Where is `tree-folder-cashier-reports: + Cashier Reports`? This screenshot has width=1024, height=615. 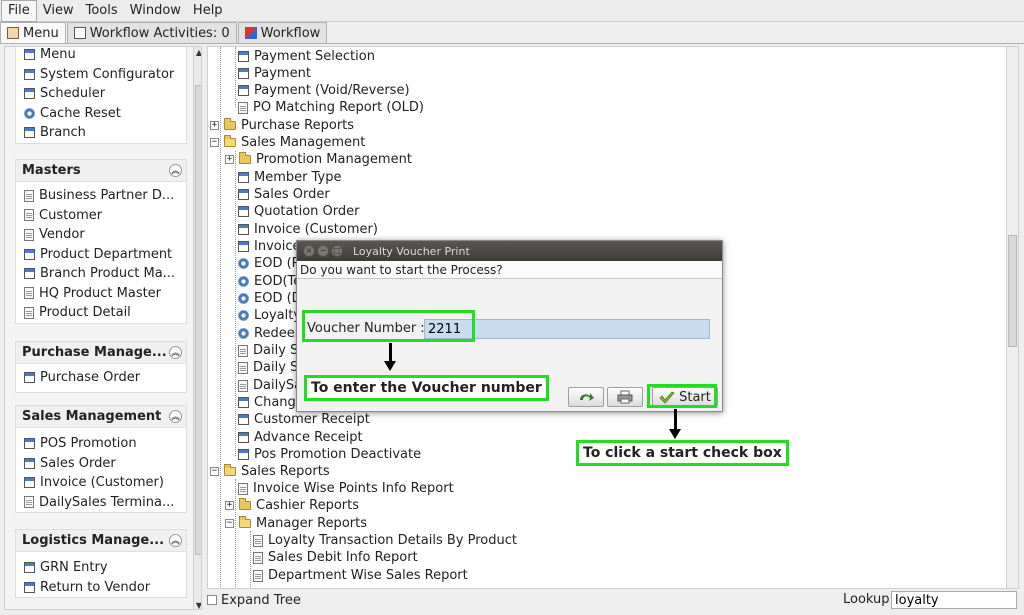 tree-folder-cashier-reports: + Cashier Reports is located at coordinates (292, 505).